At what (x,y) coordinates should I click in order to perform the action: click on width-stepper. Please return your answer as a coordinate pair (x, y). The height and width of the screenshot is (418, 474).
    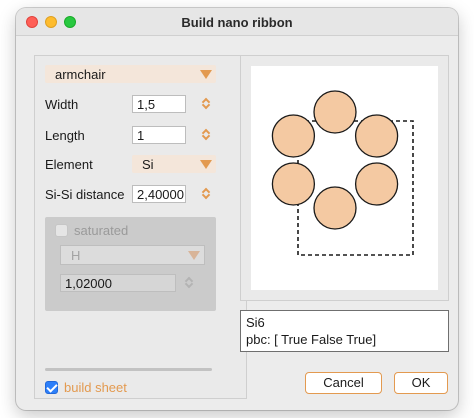
    Looking at the image, I should click on (207, 104).